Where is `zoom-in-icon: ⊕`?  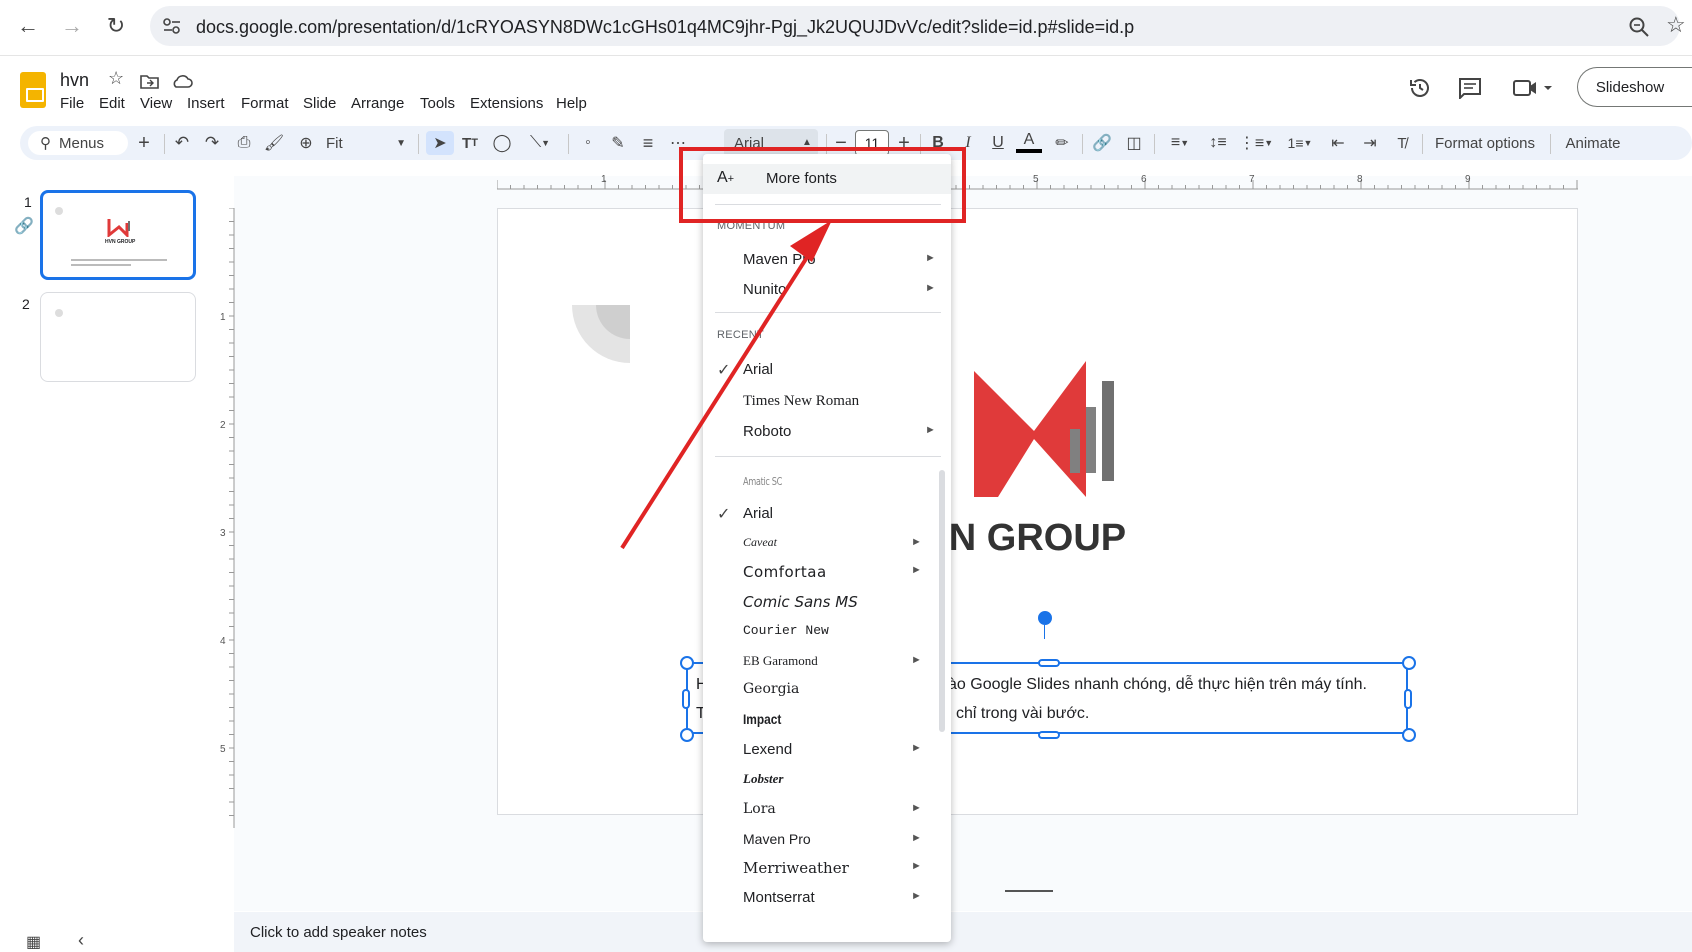
zoom-in-icon: ⊕ is located at coordinates (306, 143).